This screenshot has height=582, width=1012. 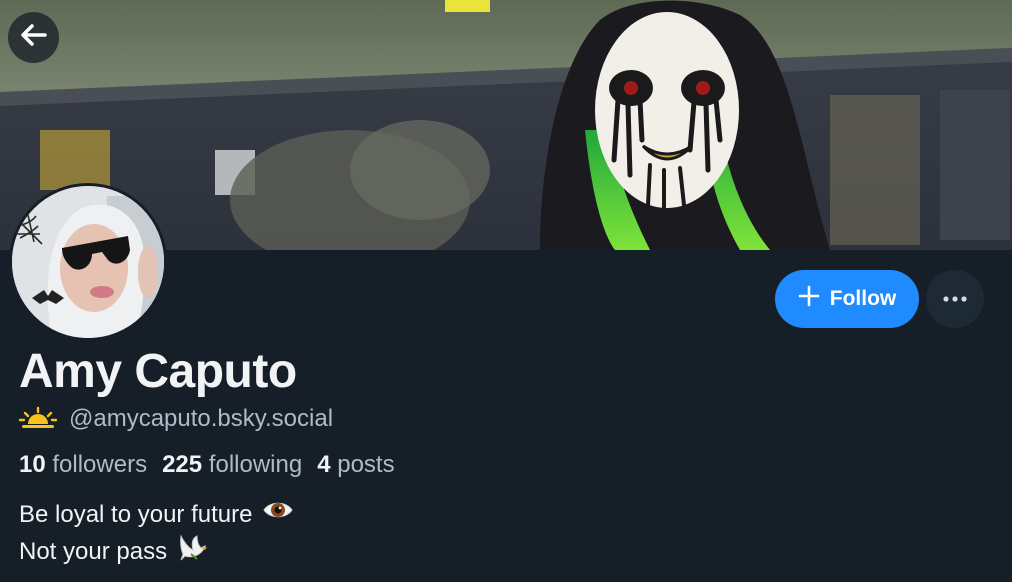 What do you see at coordinates (158, 371) in the screenshot?
I see `display-name: Amy Caputo` at bounding box center [158, 371].